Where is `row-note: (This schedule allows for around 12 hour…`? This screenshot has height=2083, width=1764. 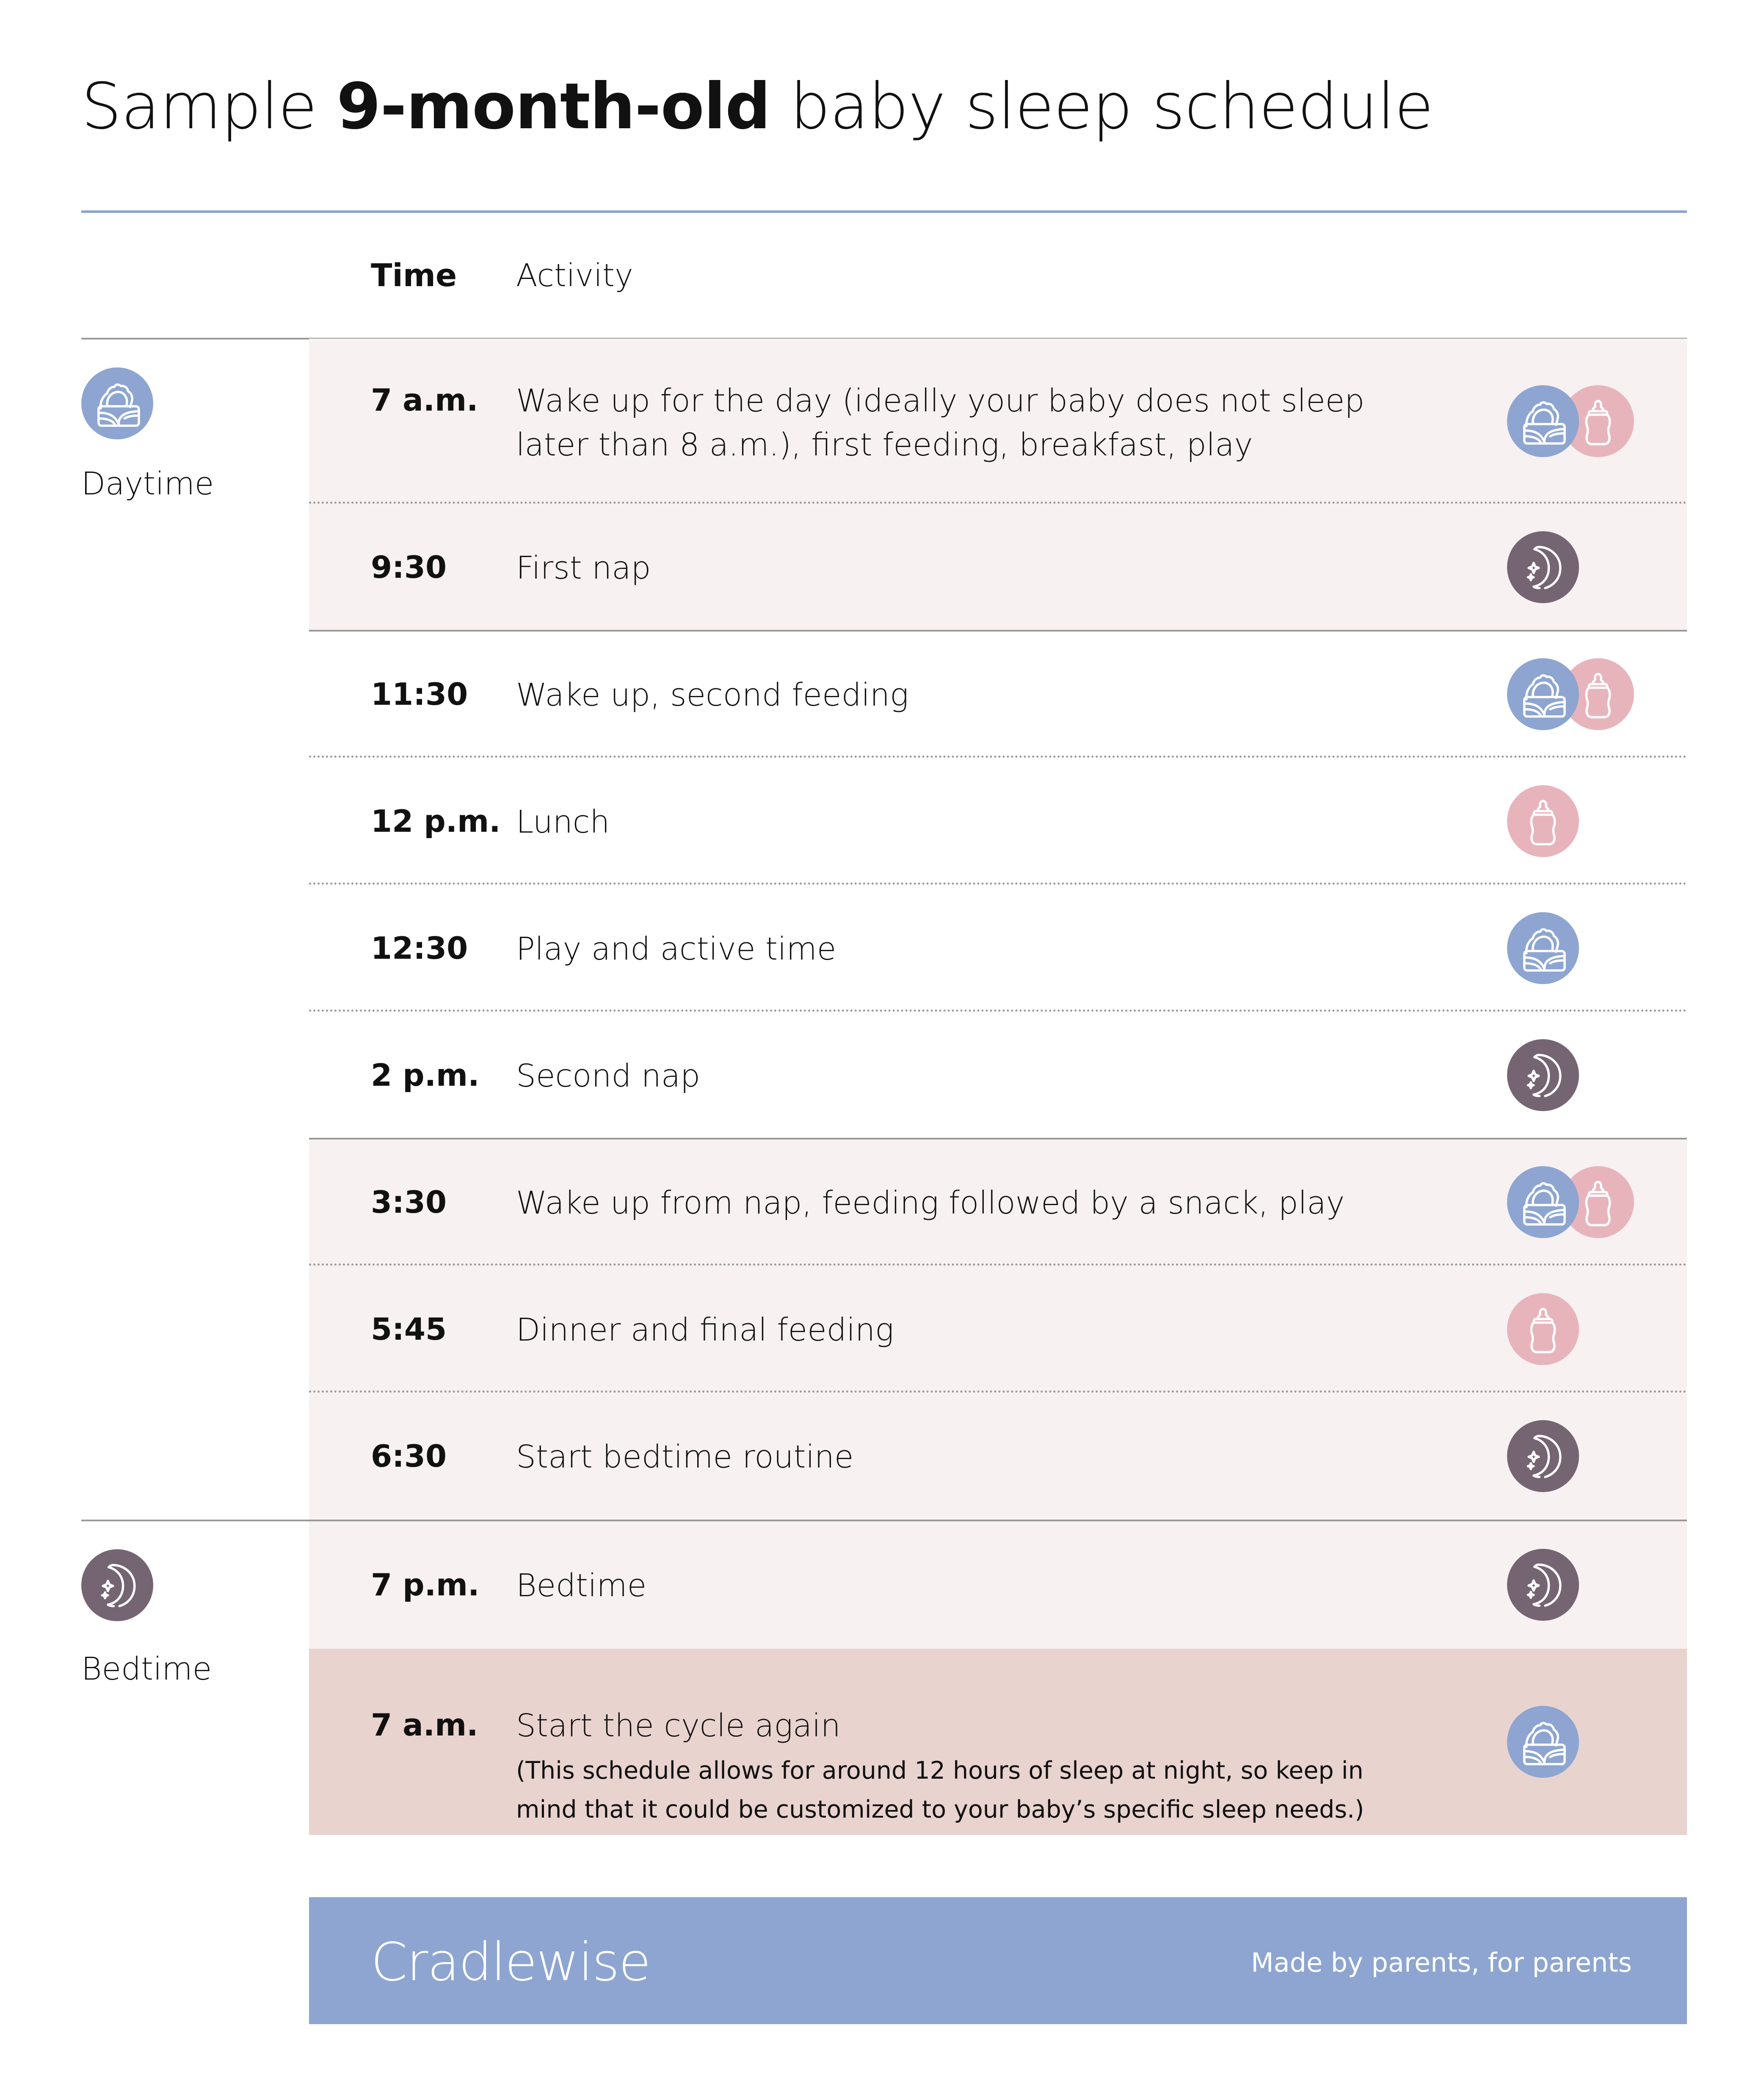
row-note: (This schedule allows for around 12 hour… is located at coordinates (940, 1790).